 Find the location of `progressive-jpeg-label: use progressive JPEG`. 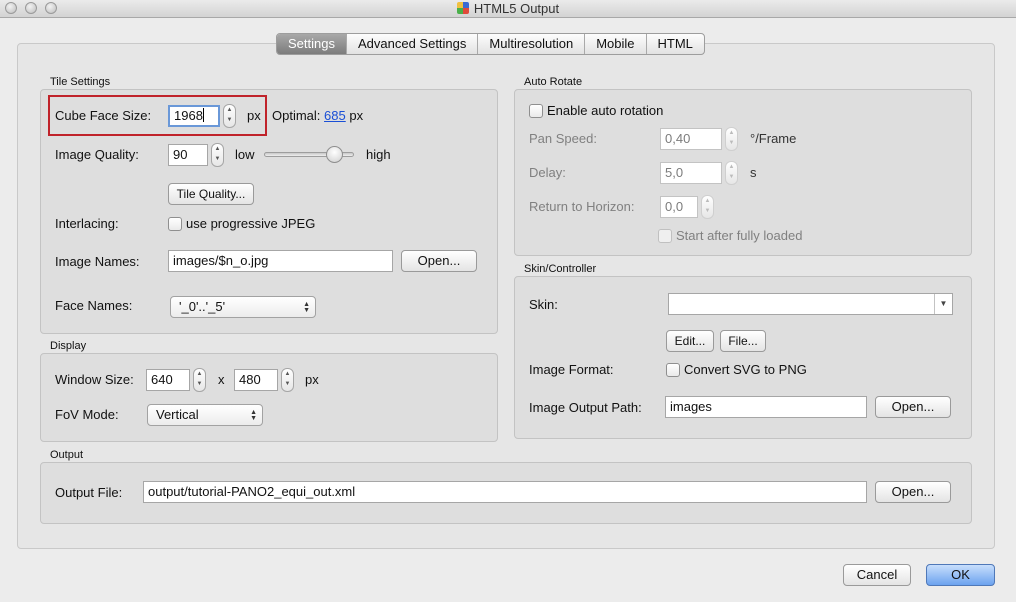

progressive-jpeg-label: use progressive JPEG is located at coordinates (251, 223).